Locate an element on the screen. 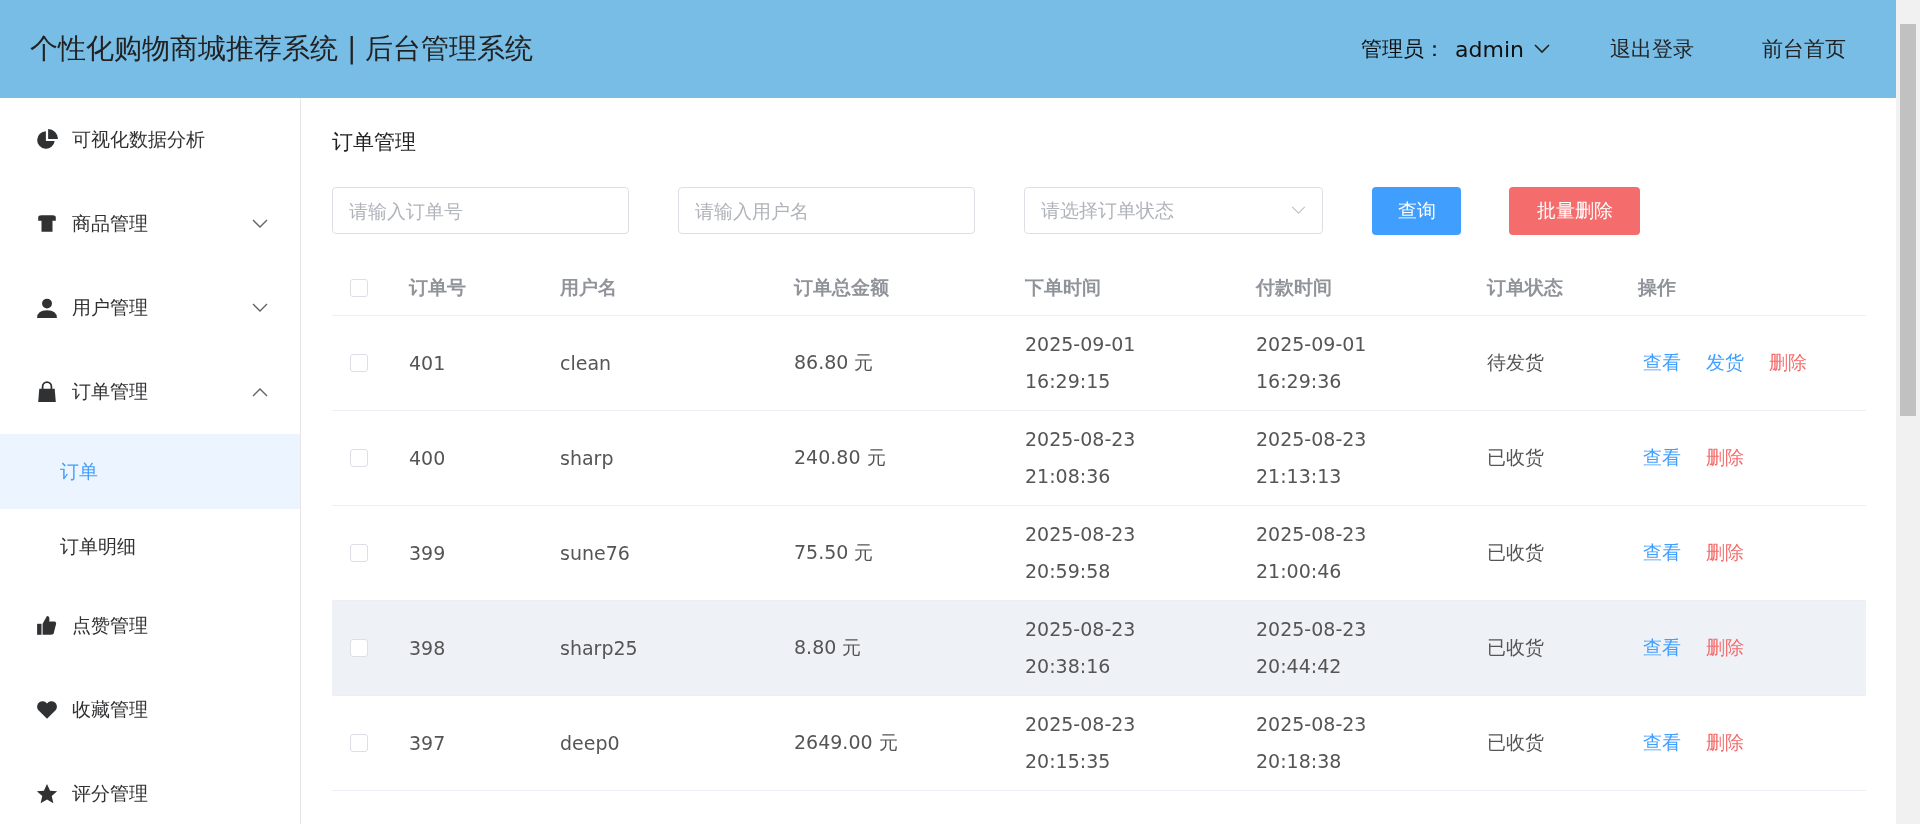 The width and height of the screenshot is (1920, 824). thumbs-up-icon is located at coordinates (47, 626).